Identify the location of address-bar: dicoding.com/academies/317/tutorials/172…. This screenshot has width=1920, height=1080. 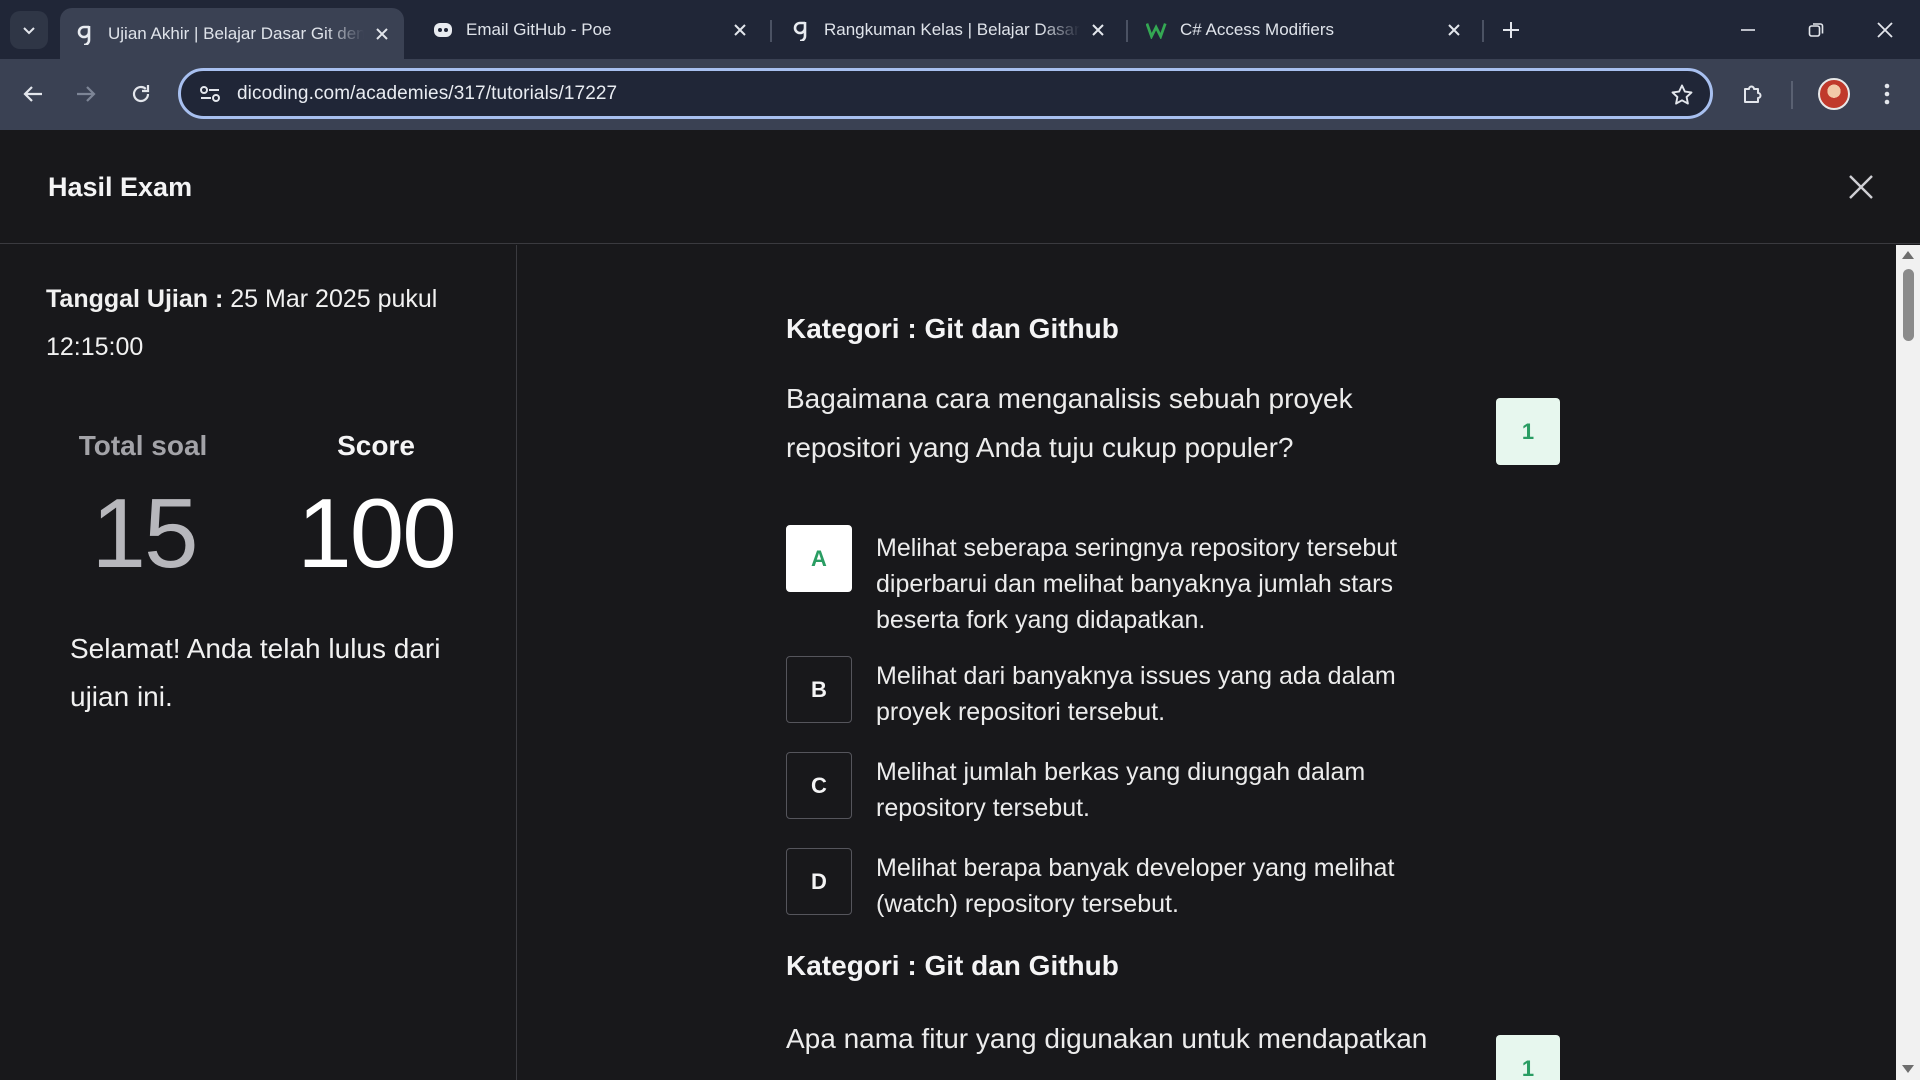
(945, 93).